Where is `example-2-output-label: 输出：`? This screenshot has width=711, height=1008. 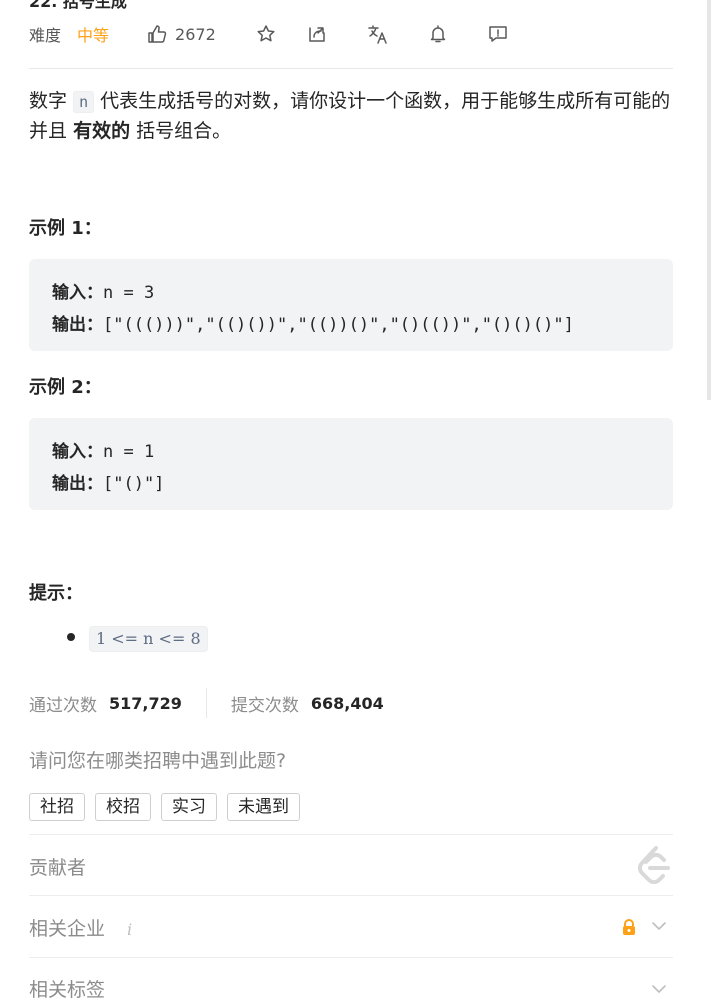 example-2-output-label: 输出： is located at coordinates (77, 484).